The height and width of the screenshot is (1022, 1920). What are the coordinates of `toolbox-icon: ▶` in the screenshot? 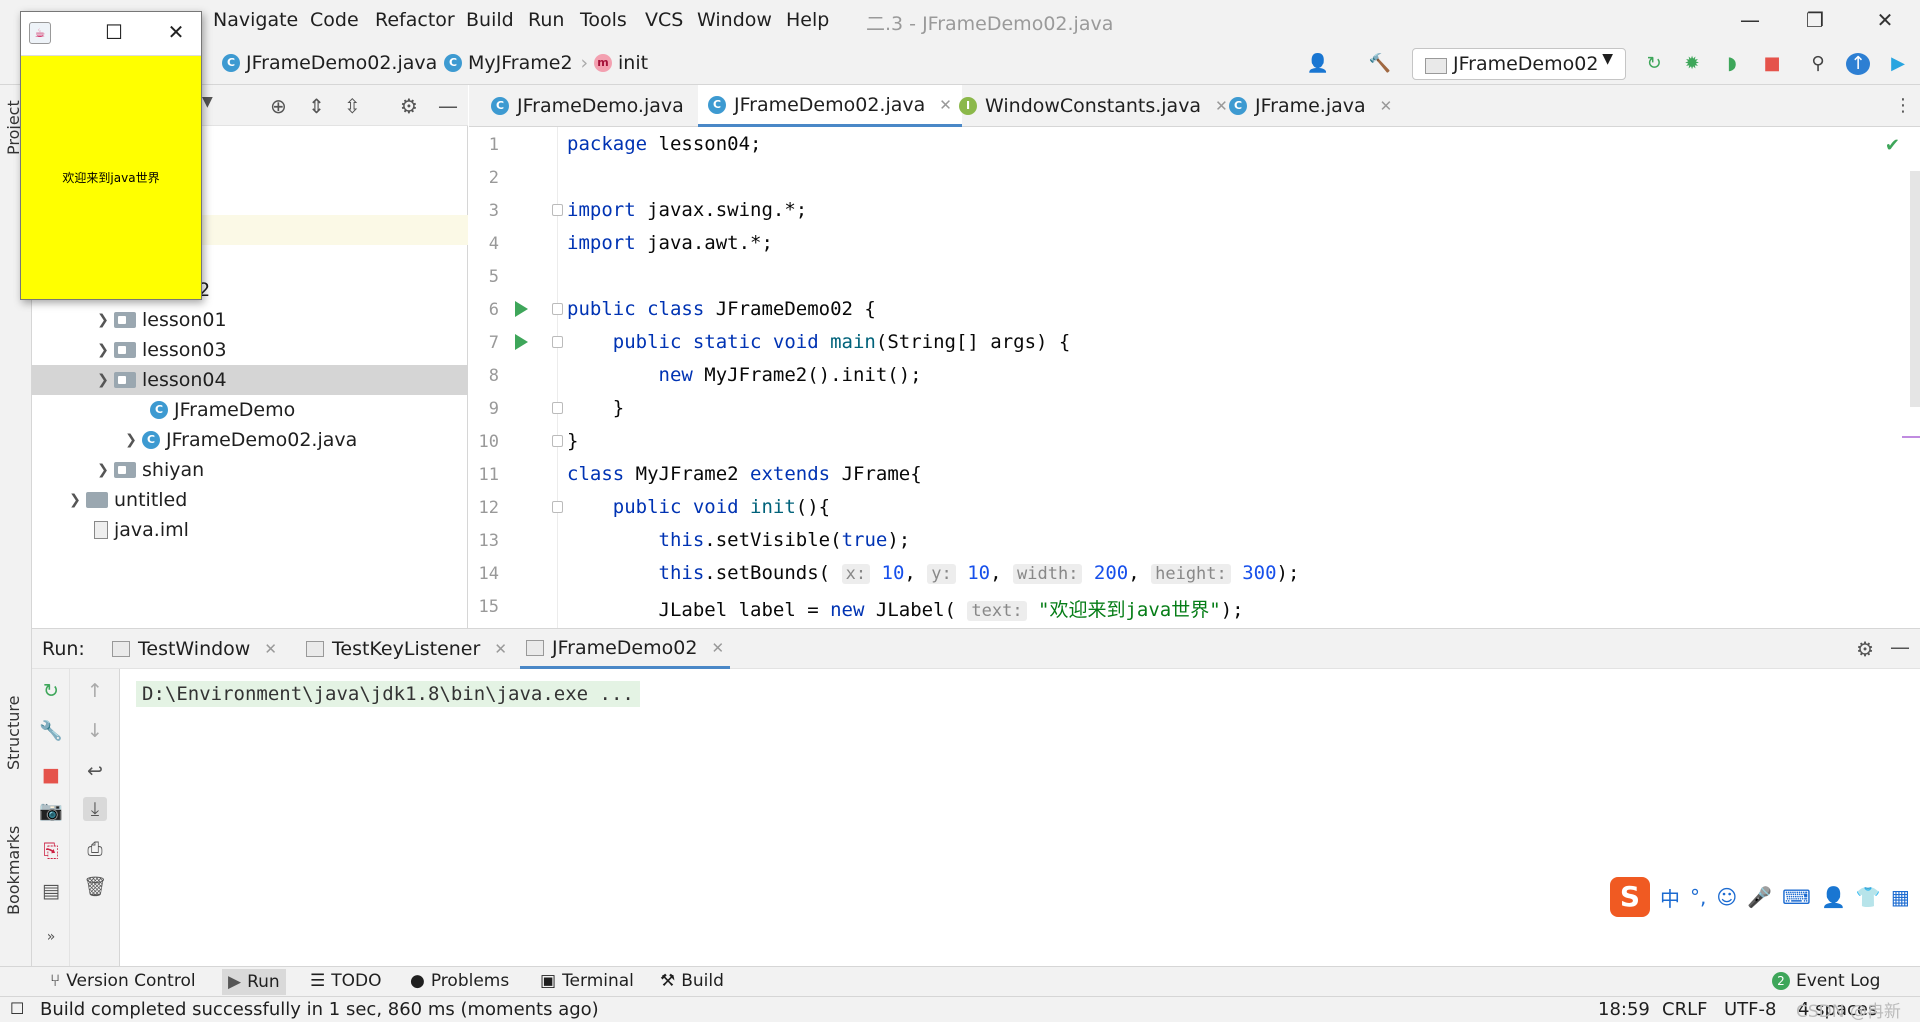 It's located at (1898, 64).